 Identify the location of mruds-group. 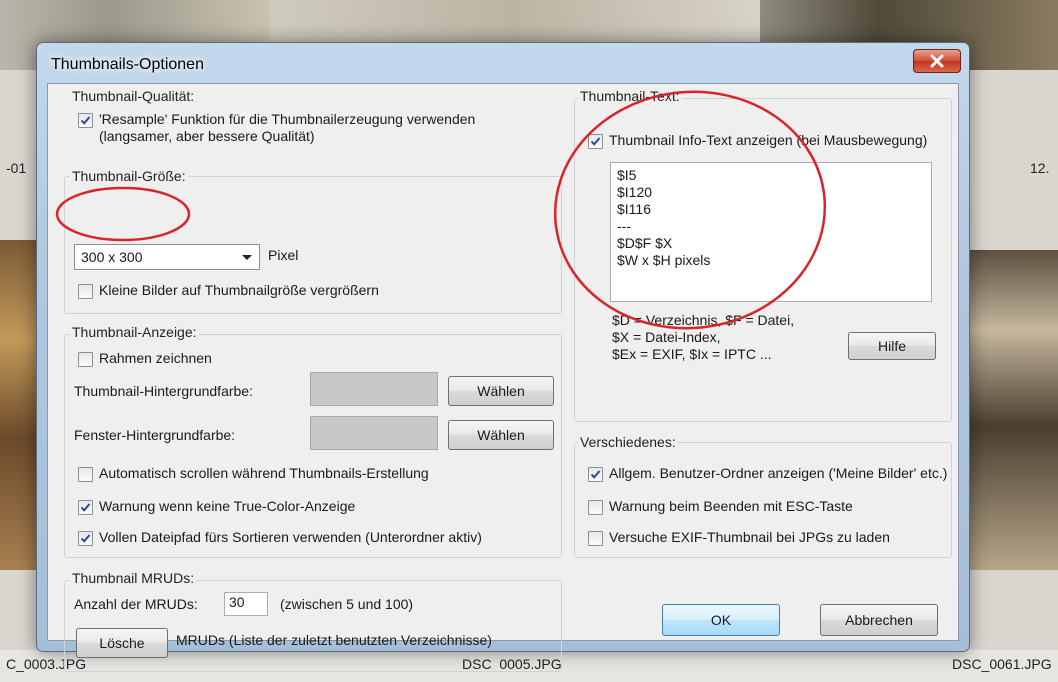
(313, 626).